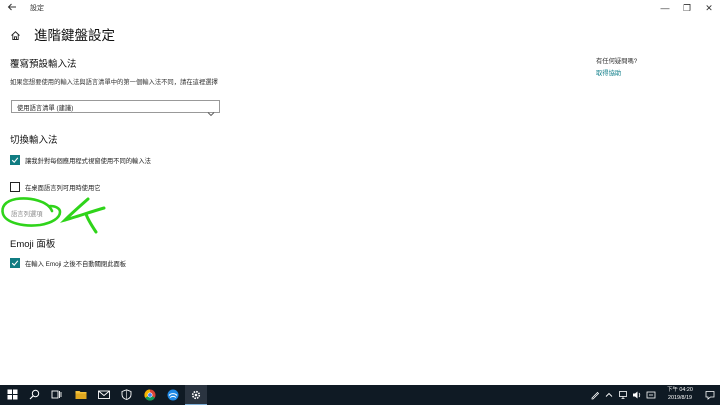 The height and width of the screenshot is (405, 720). Describe the element at coordinates (37, 8) in the screenshot. I see `window-title: 設定` at that location.